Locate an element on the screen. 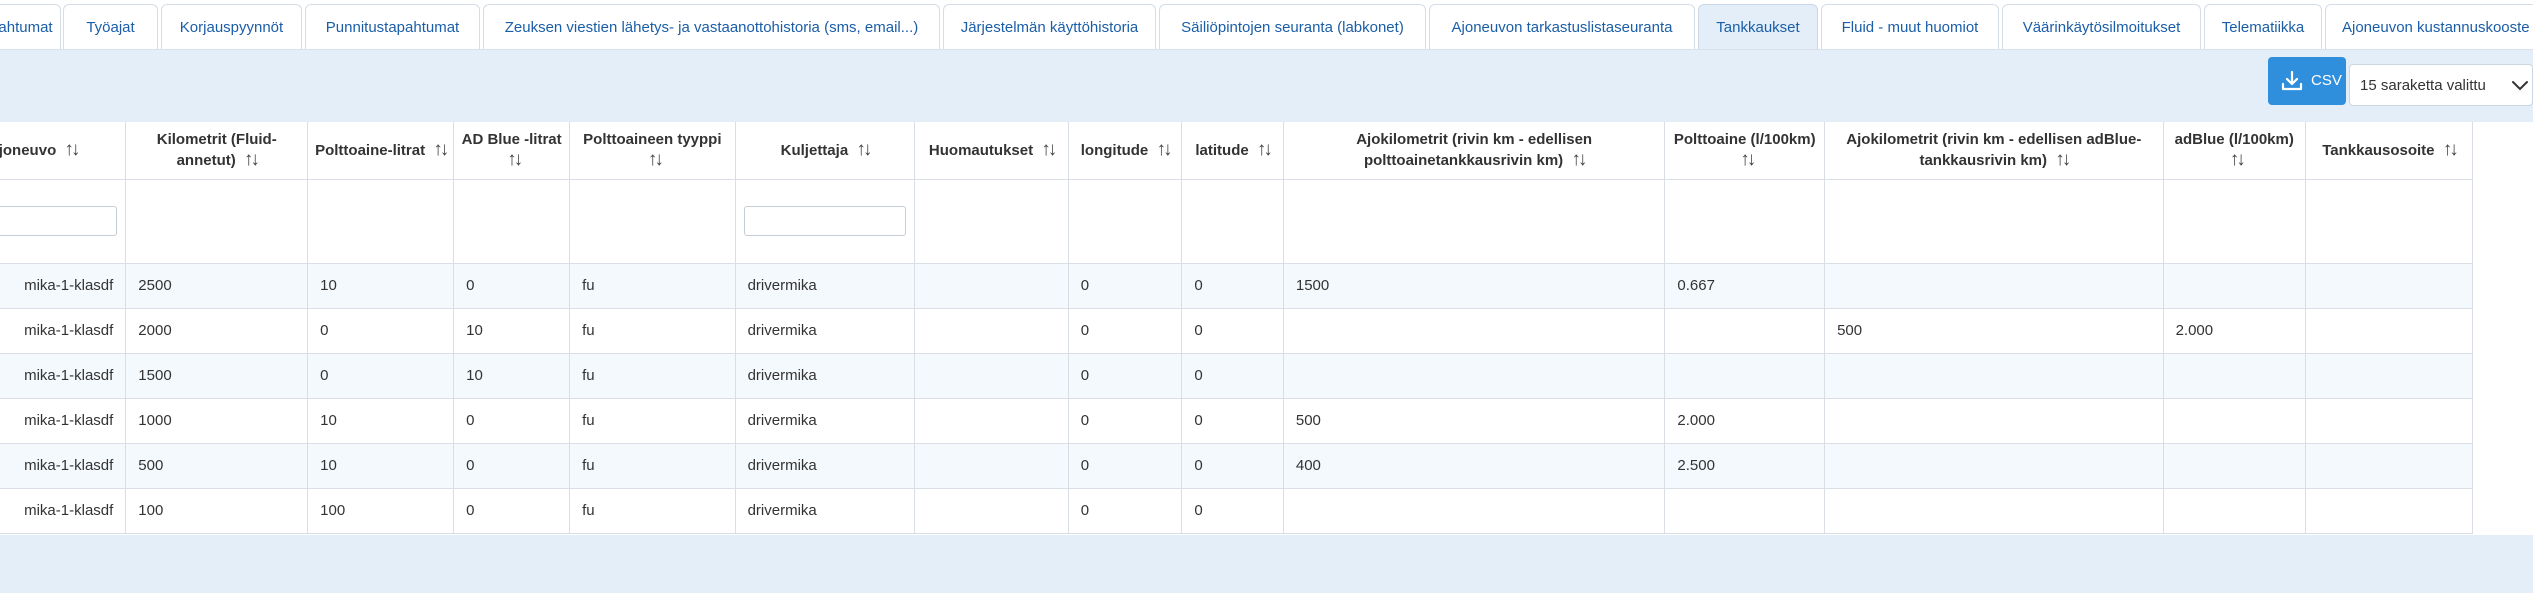 This screenshot has height=593, width=2533. tab-vaarinkaytosilmoitukset: Väärinkäytösilmoitukset is located at coordinates (2101, 26).